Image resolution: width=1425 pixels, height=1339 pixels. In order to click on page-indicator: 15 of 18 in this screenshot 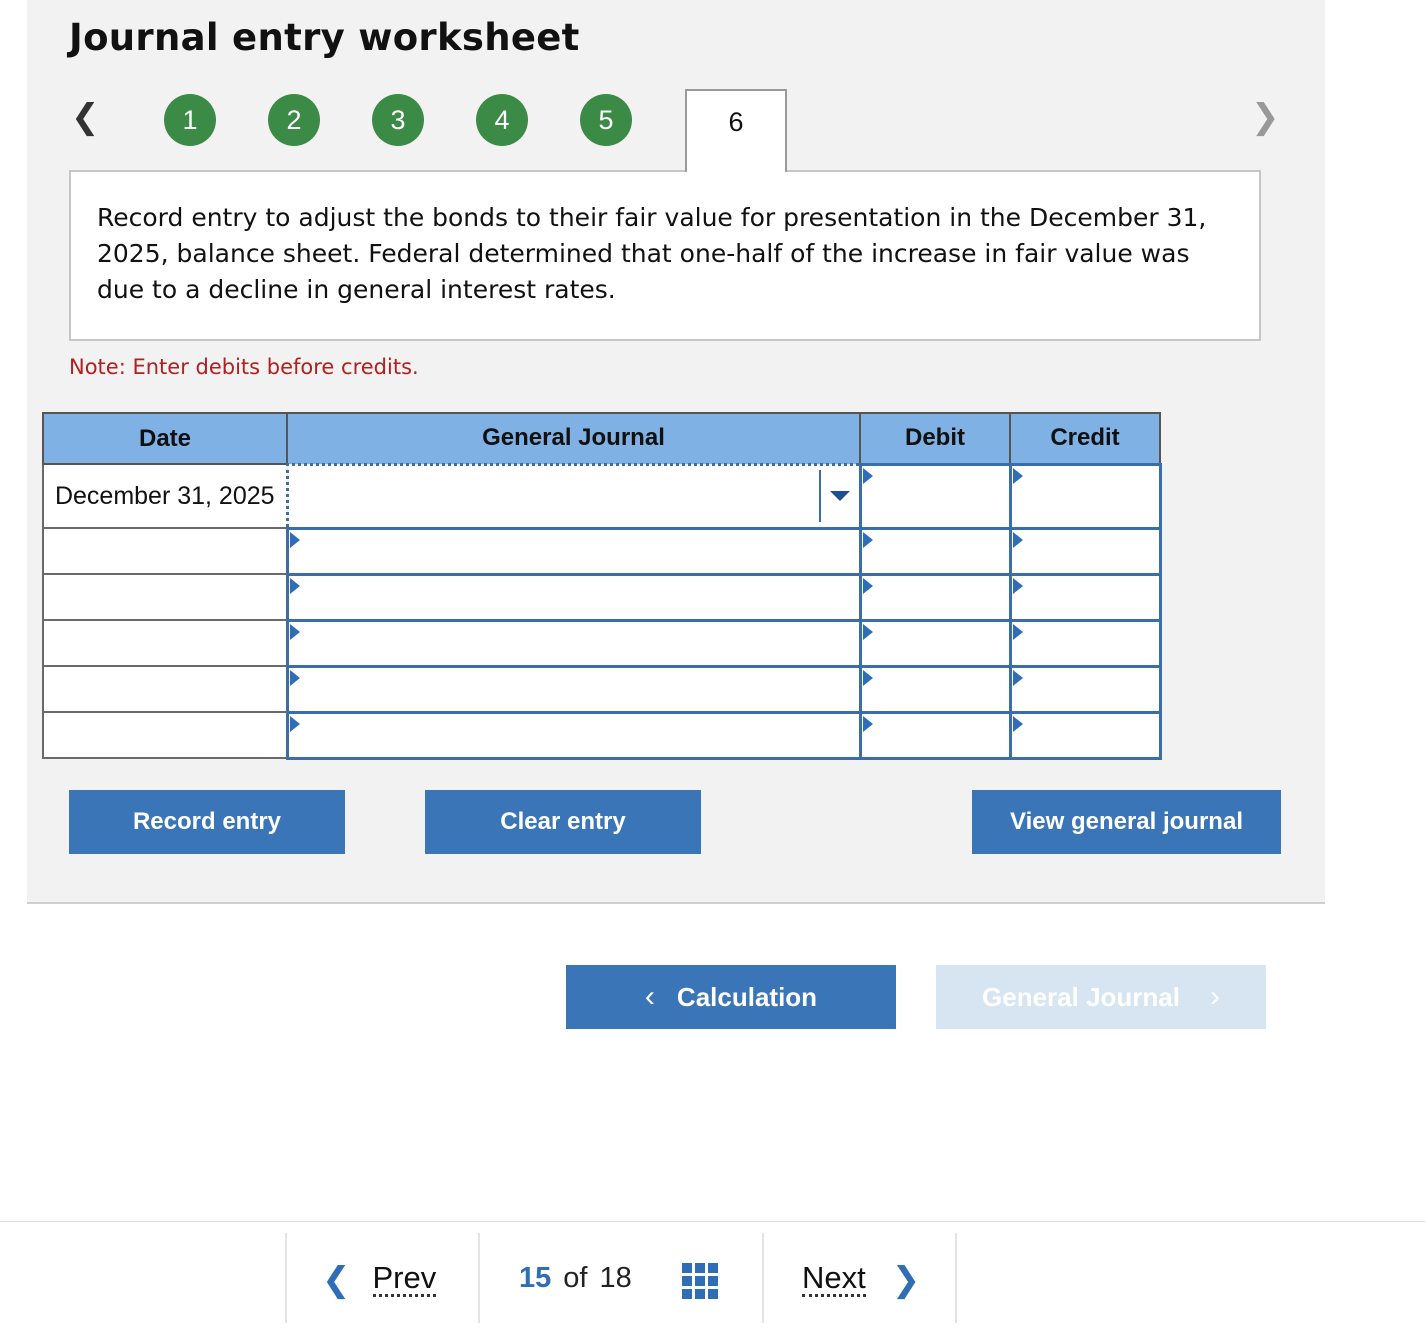, I will do `click(575, 1278)`.